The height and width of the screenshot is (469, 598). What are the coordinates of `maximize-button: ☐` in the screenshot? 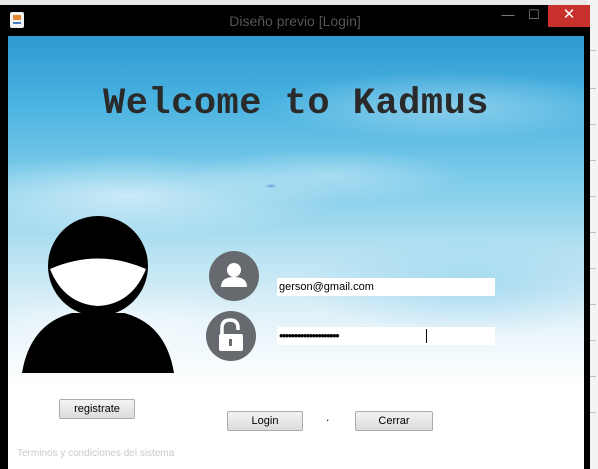 It's located at (534, 16).